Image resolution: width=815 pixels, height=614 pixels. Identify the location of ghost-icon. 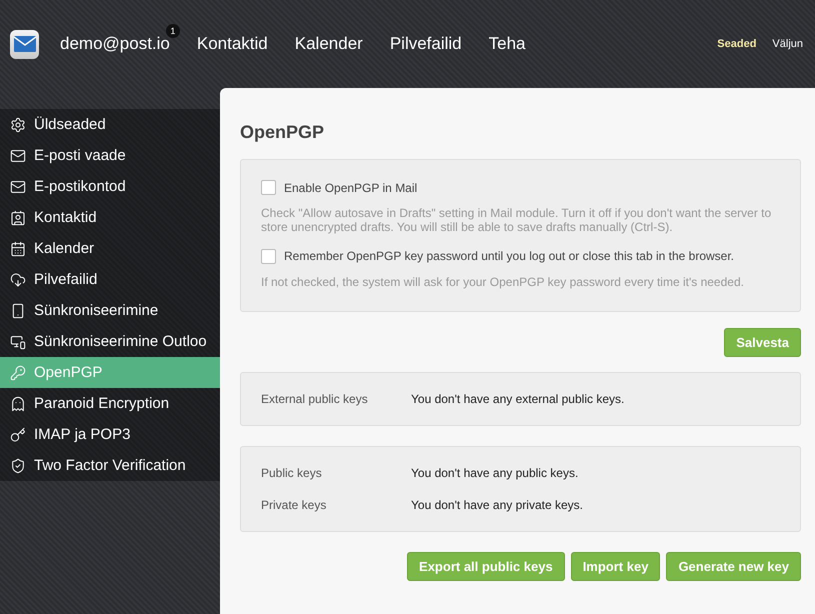
(18, 404).